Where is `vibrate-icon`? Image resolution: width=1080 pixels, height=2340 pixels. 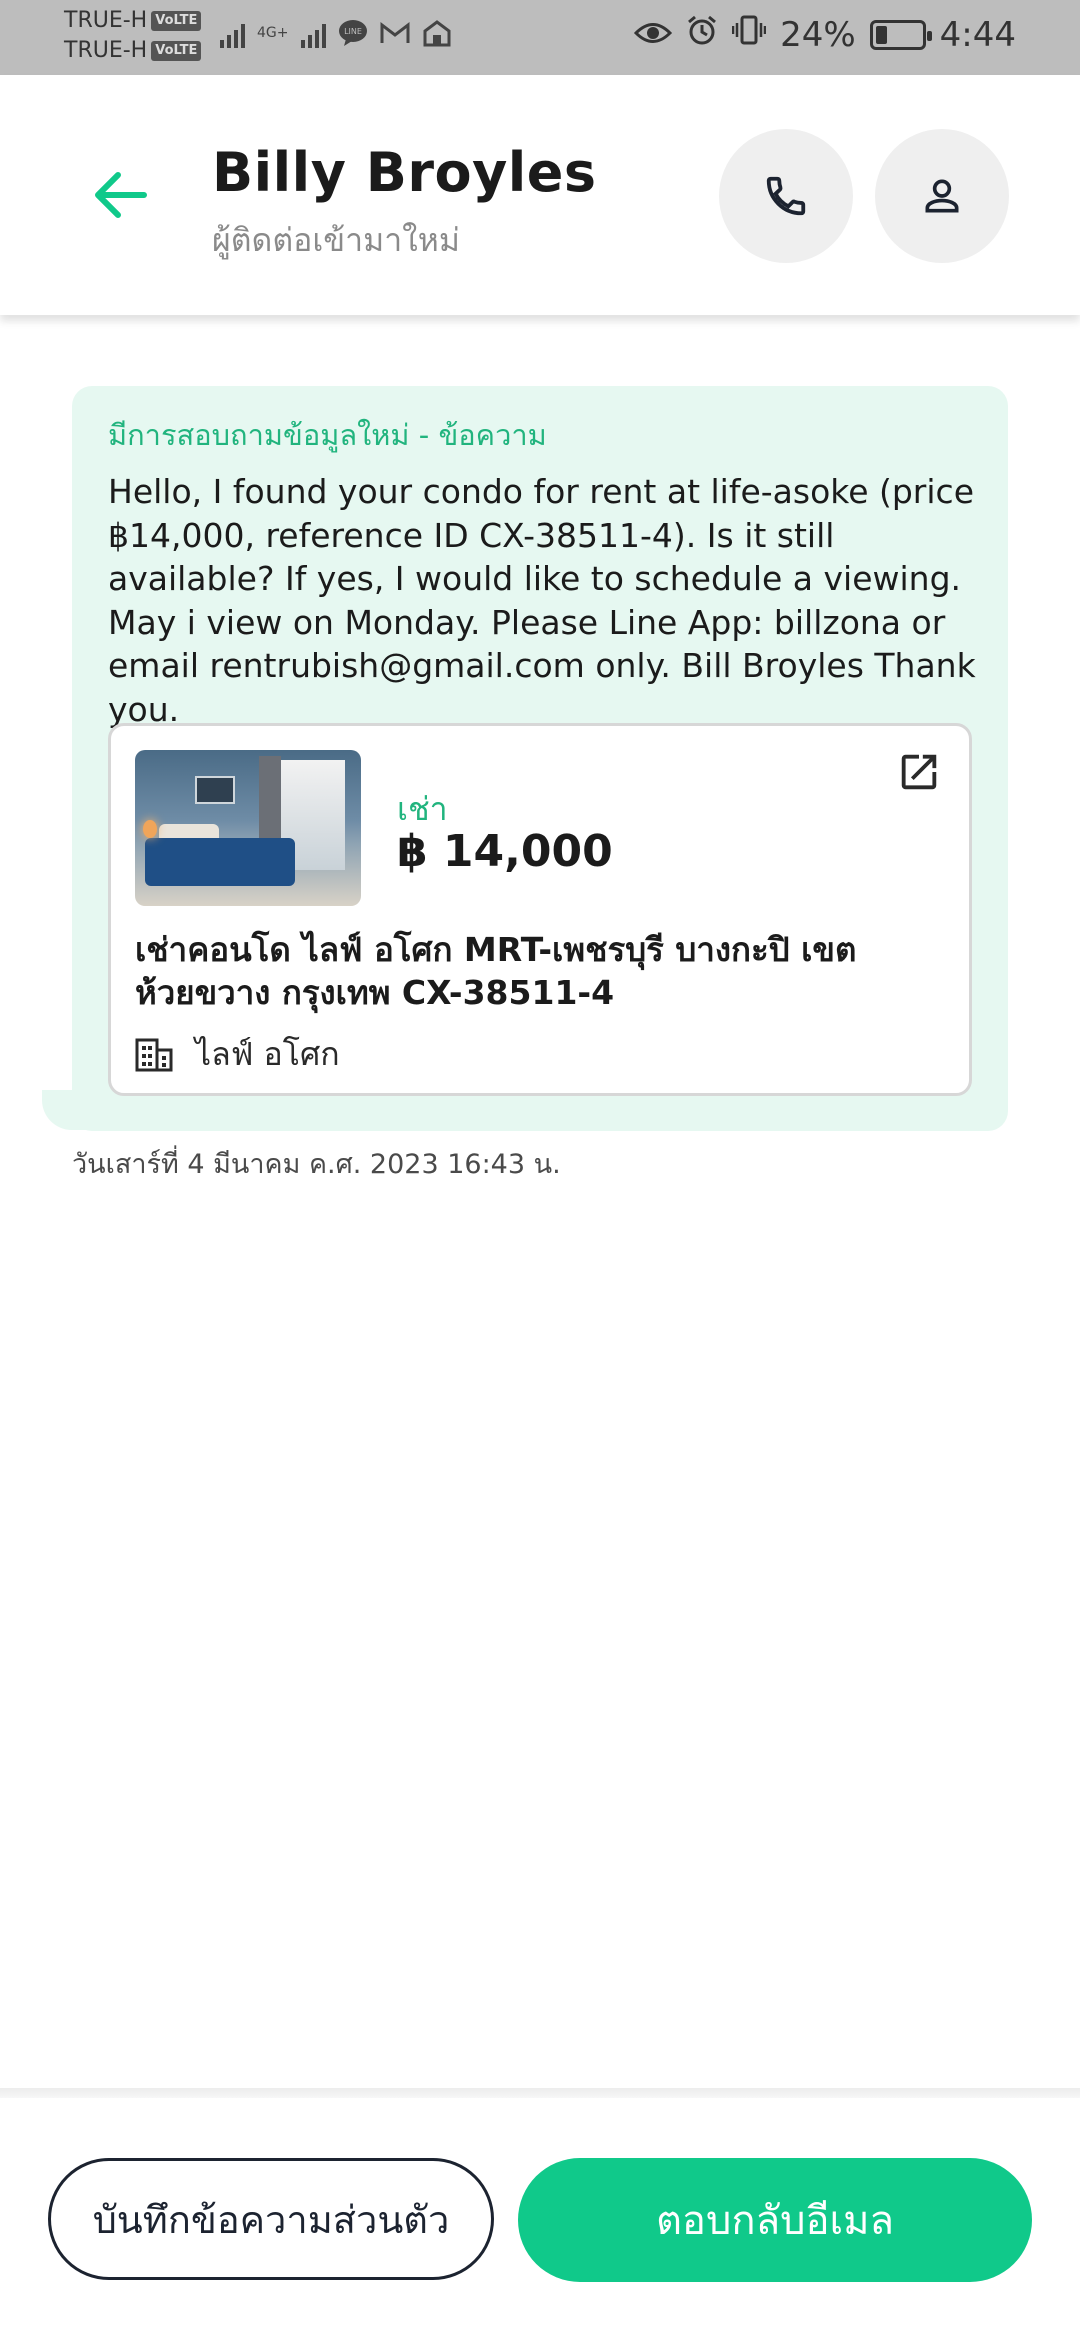
vibrate-icon is located at coordinates (749, 34).